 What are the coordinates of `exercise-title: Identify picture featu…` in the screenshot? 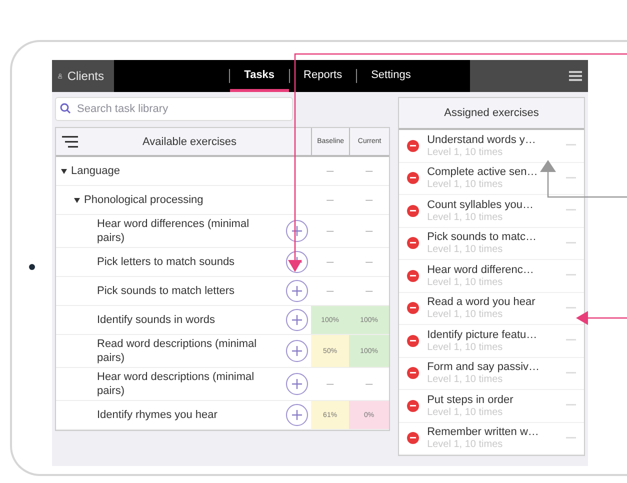 It's located at (482, 334).